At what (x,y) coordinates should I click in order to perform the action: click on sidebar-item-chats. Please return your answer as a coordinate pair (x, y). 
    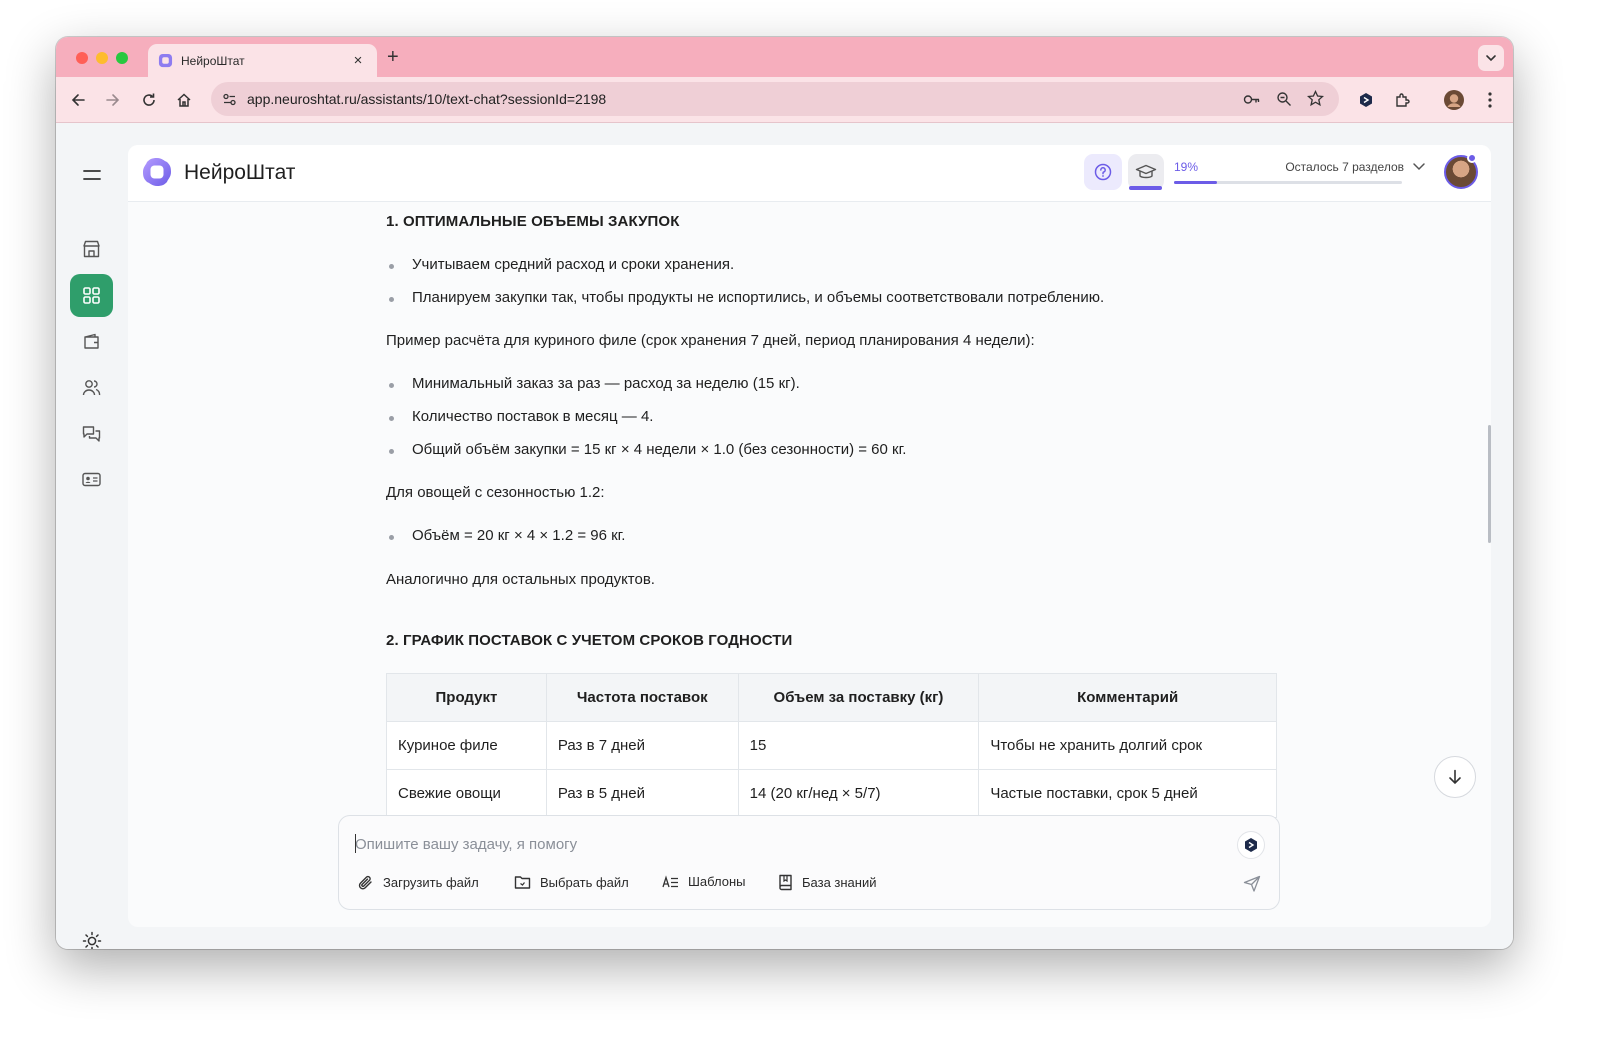
    Looking at the image, I should click on (91, 433).